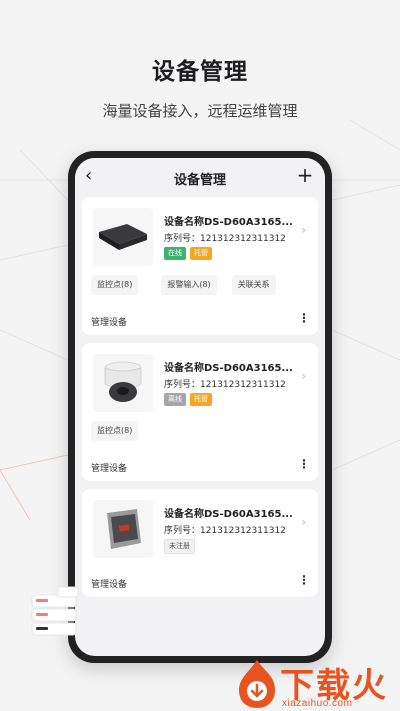  I want to click on promo-subtitle: 海量设备接入，远程运维管理, so click(200, 111).